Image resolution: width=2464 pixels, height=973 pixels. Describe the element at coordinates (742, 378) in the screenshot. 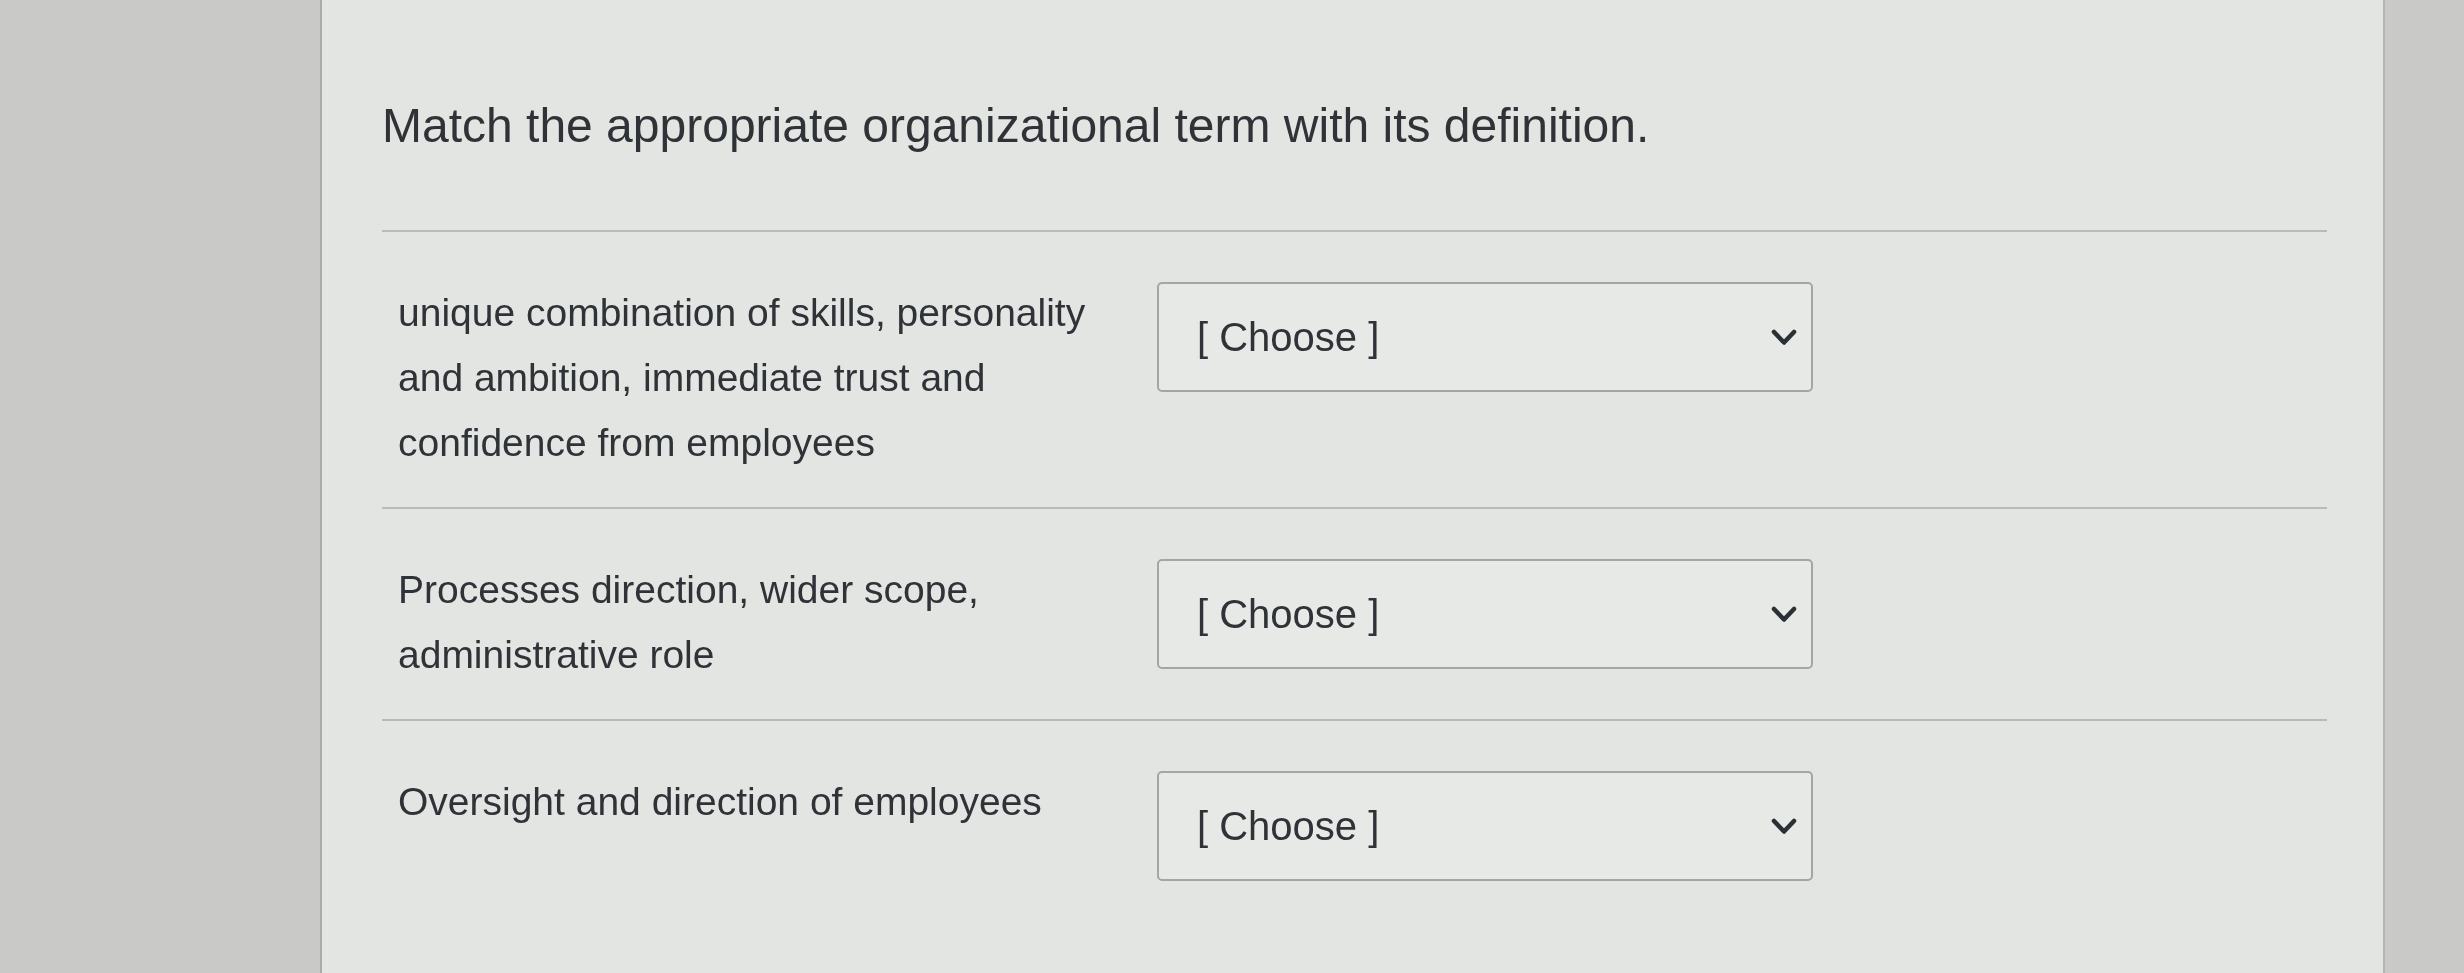

I see `definition-text: unique combination of skills, personality and ambition, immediate trust and confidence from employees` at that location.